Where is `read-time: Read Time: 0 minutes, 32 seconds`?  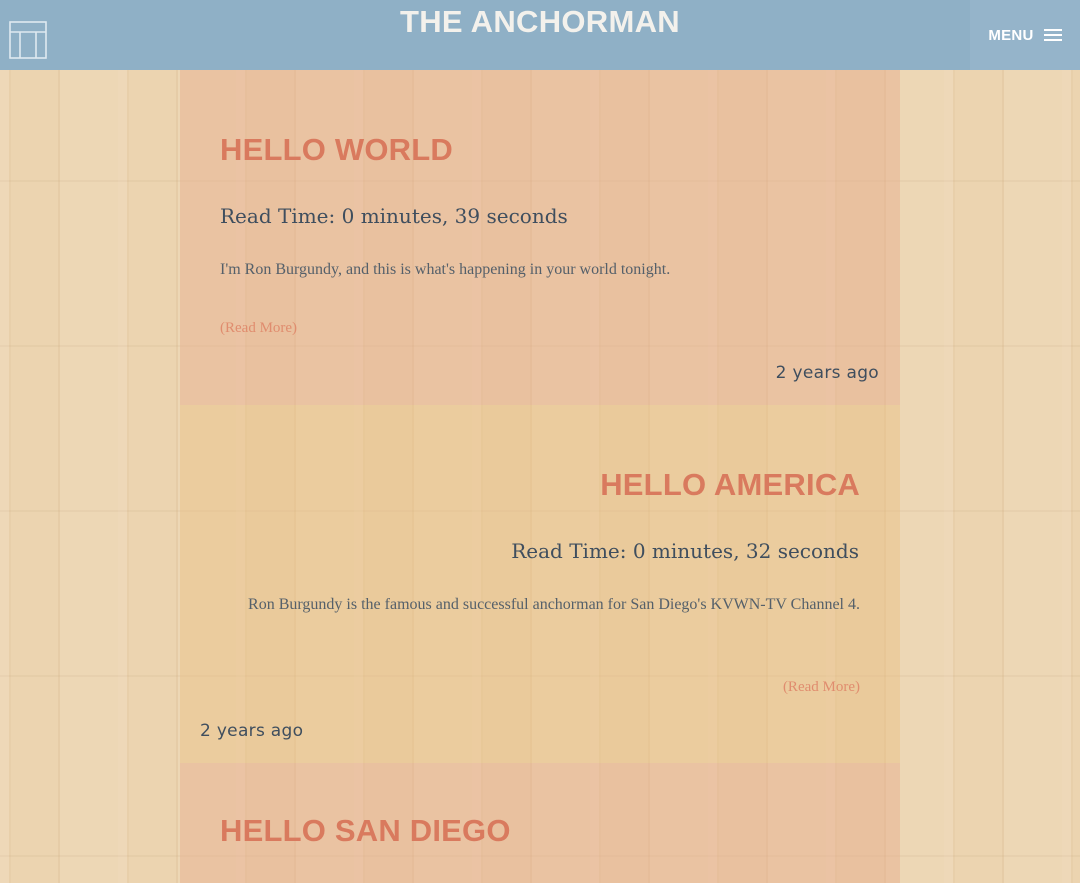
read-time: Read Time: 0 minutes, 32 seconds is located at coordinates (685, 551).